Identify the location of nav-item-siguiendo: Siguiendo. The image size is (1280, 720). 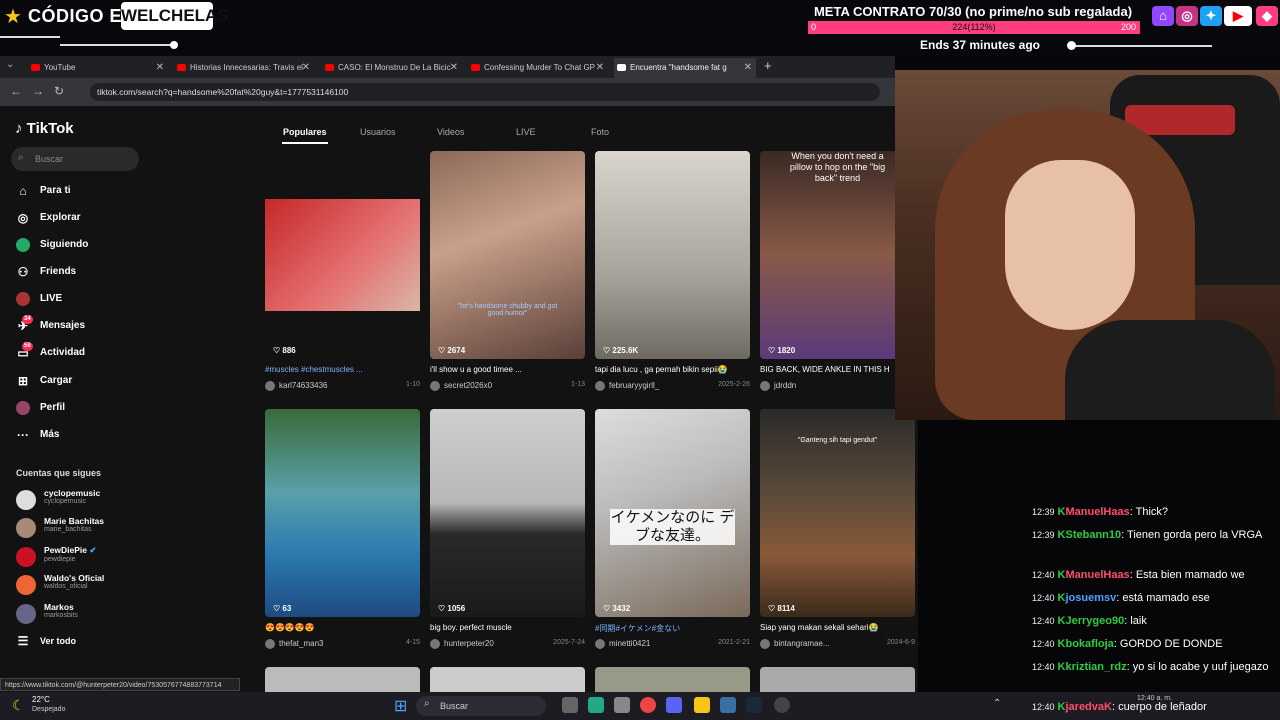
(52, 245).